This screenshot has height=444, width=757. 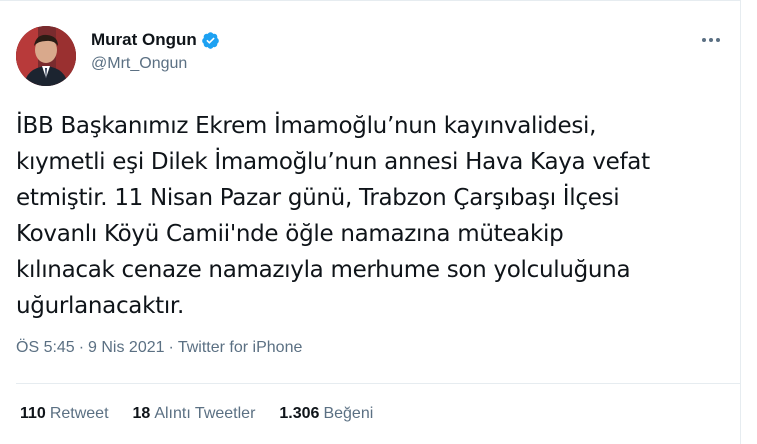 I want to click on tweet-date: 9 Nis 2021, so click(x=126, y=348).